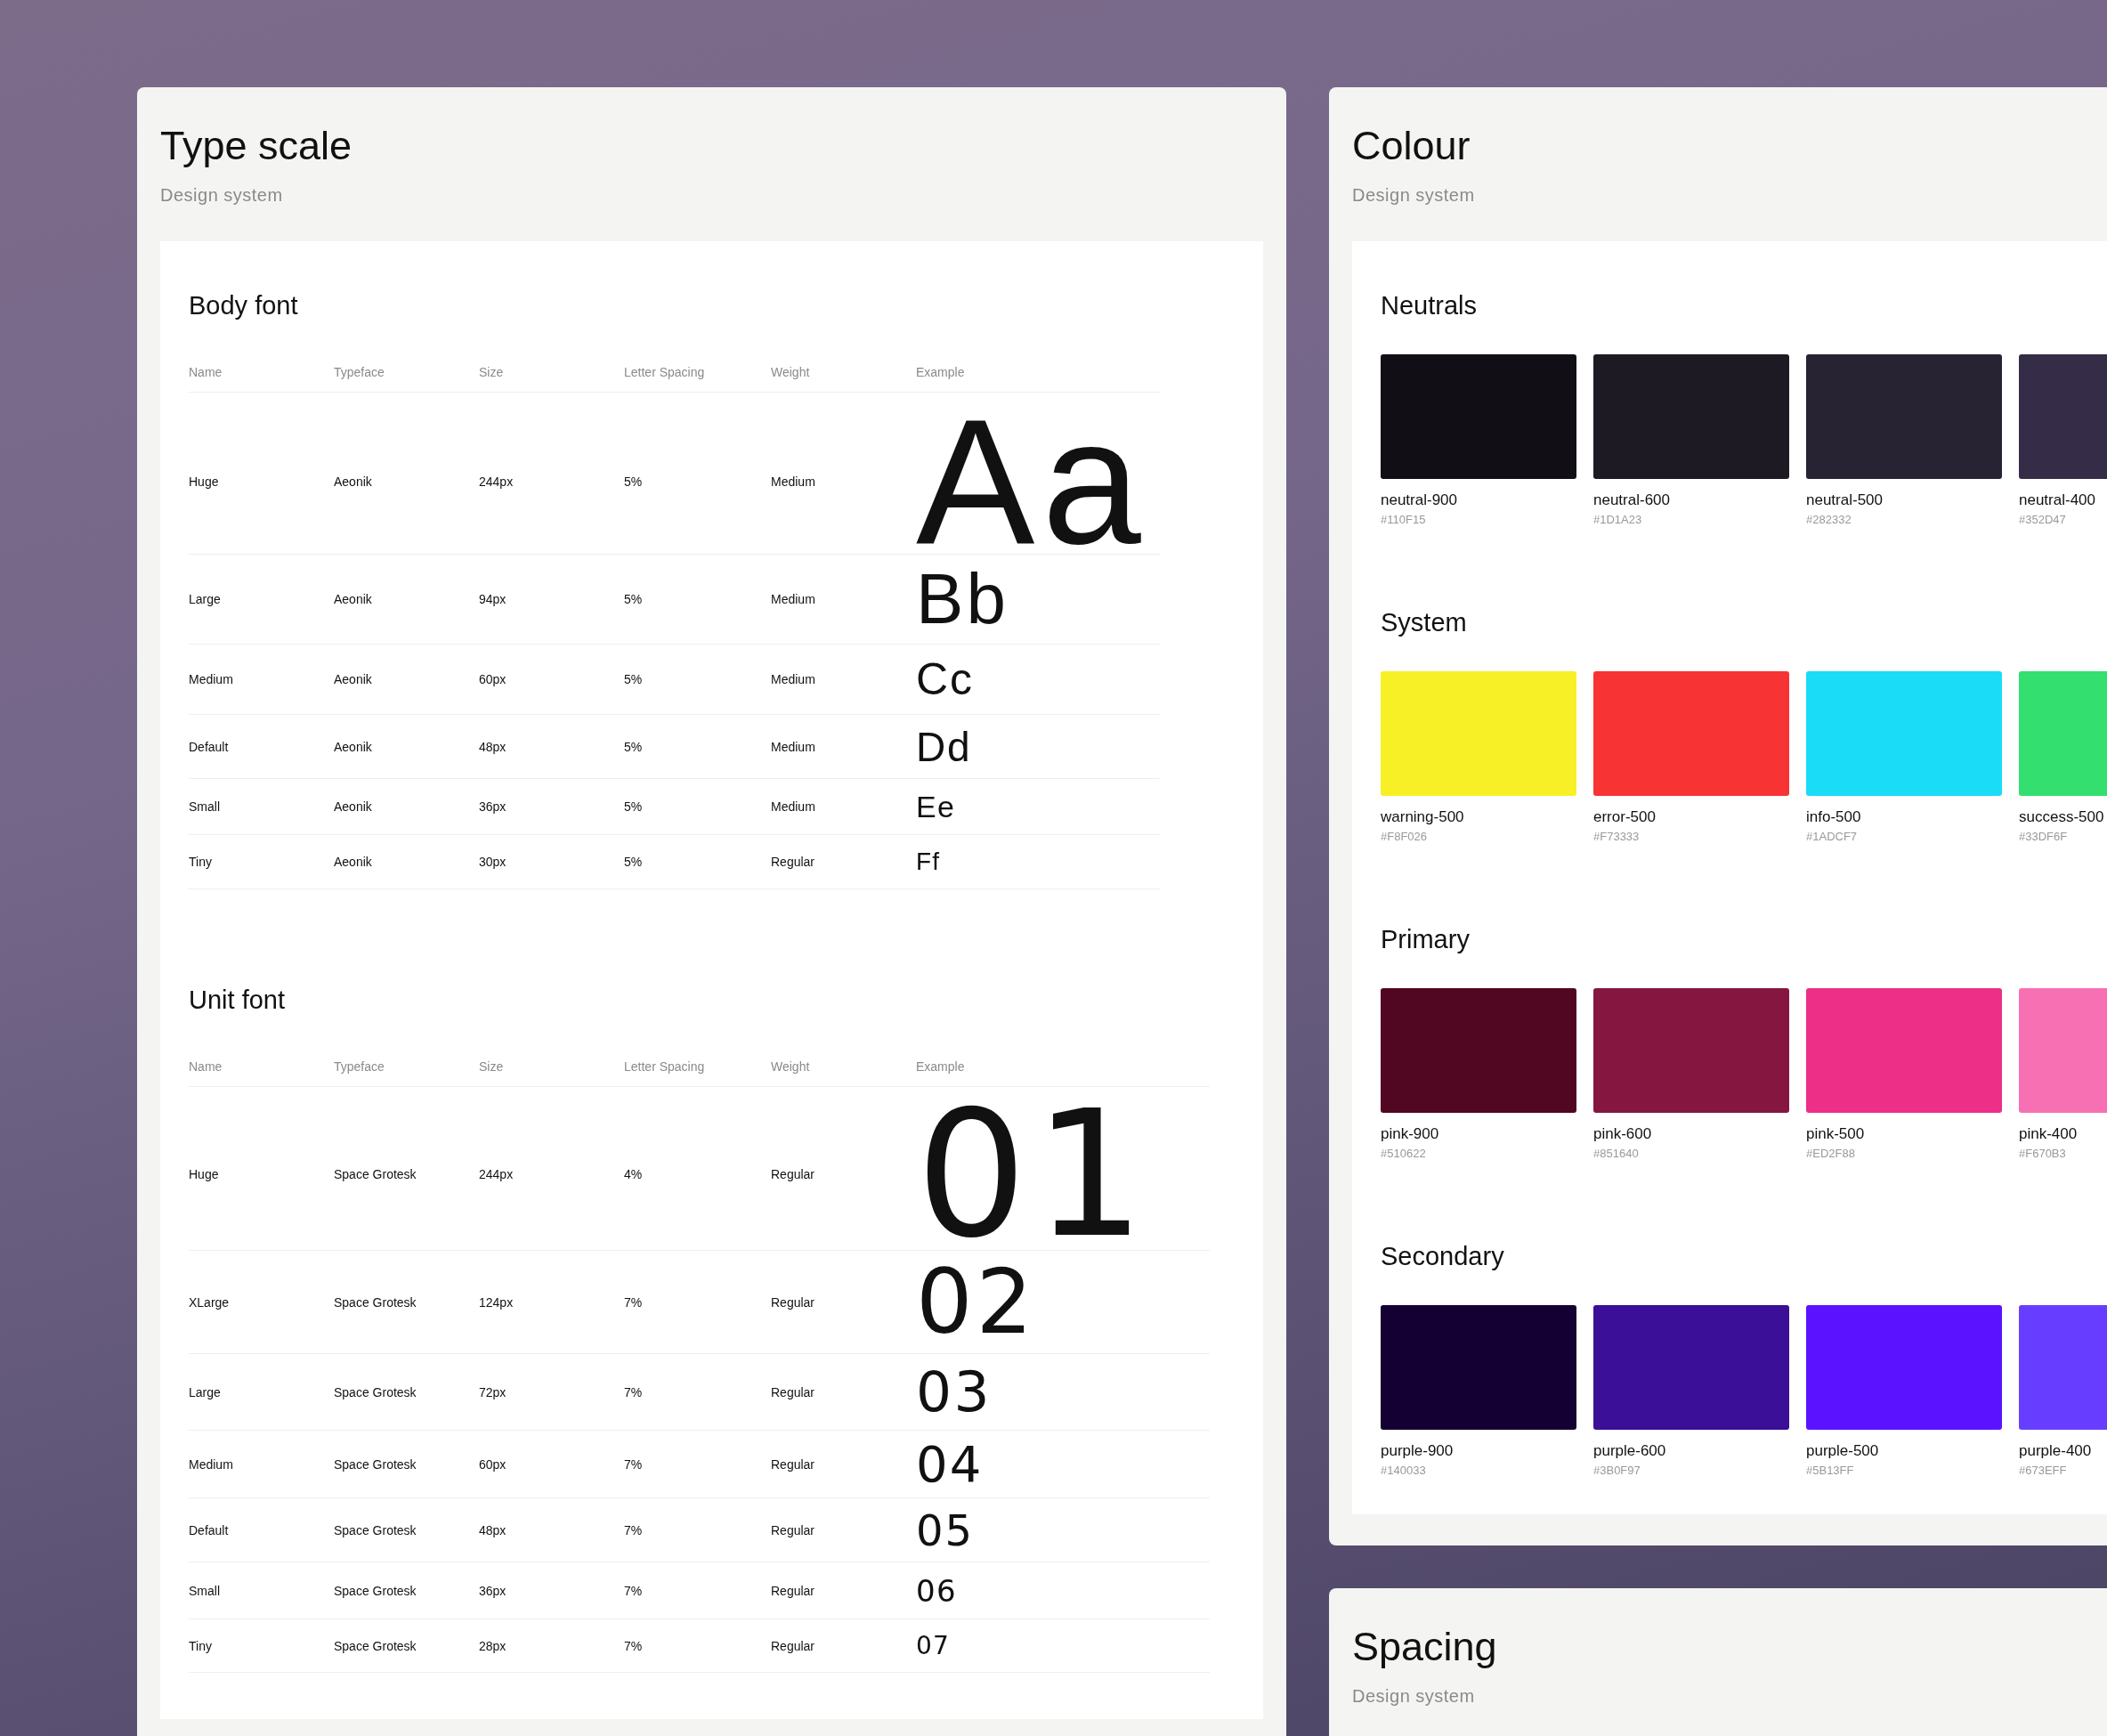 The image size is (2107, 1736). What do you see at coordinates (2043, 1153) in the screenshot?
I see `hex-code: #F670B3` at bounding box center [2043, 1153].